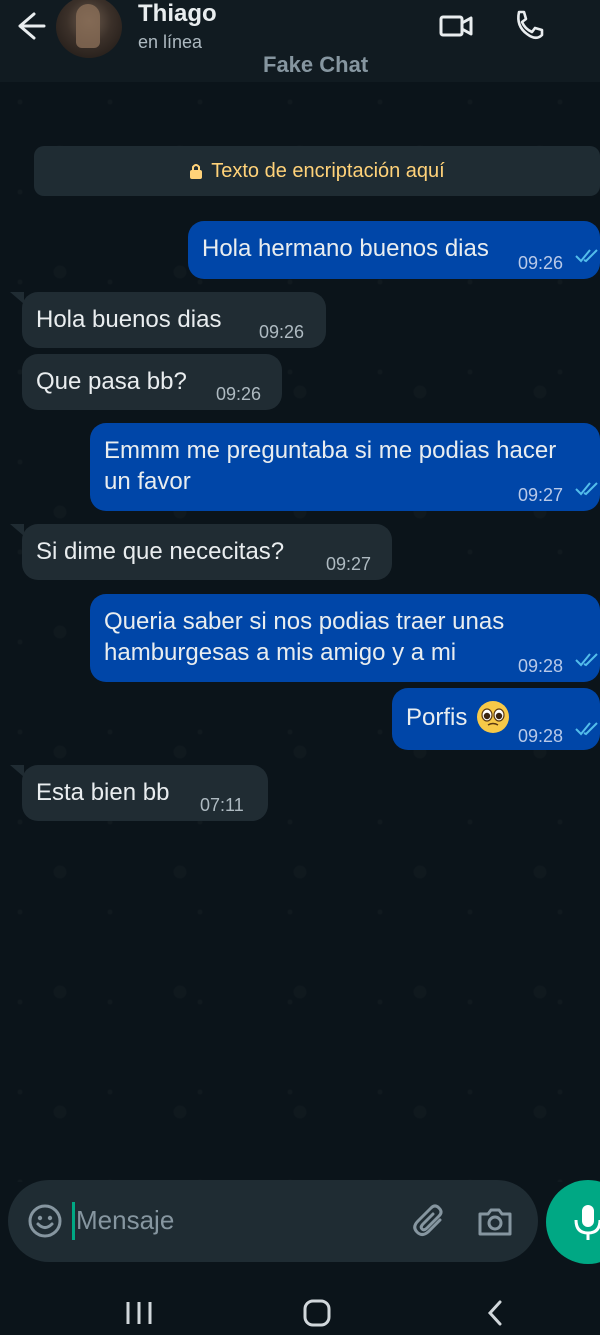 Image resolution: width=600 pixels, height=1335 pixels. What do you see at coordinates (196, 171) in the screenshot?
I see `lock-icon` at bounding box center [196, 171].